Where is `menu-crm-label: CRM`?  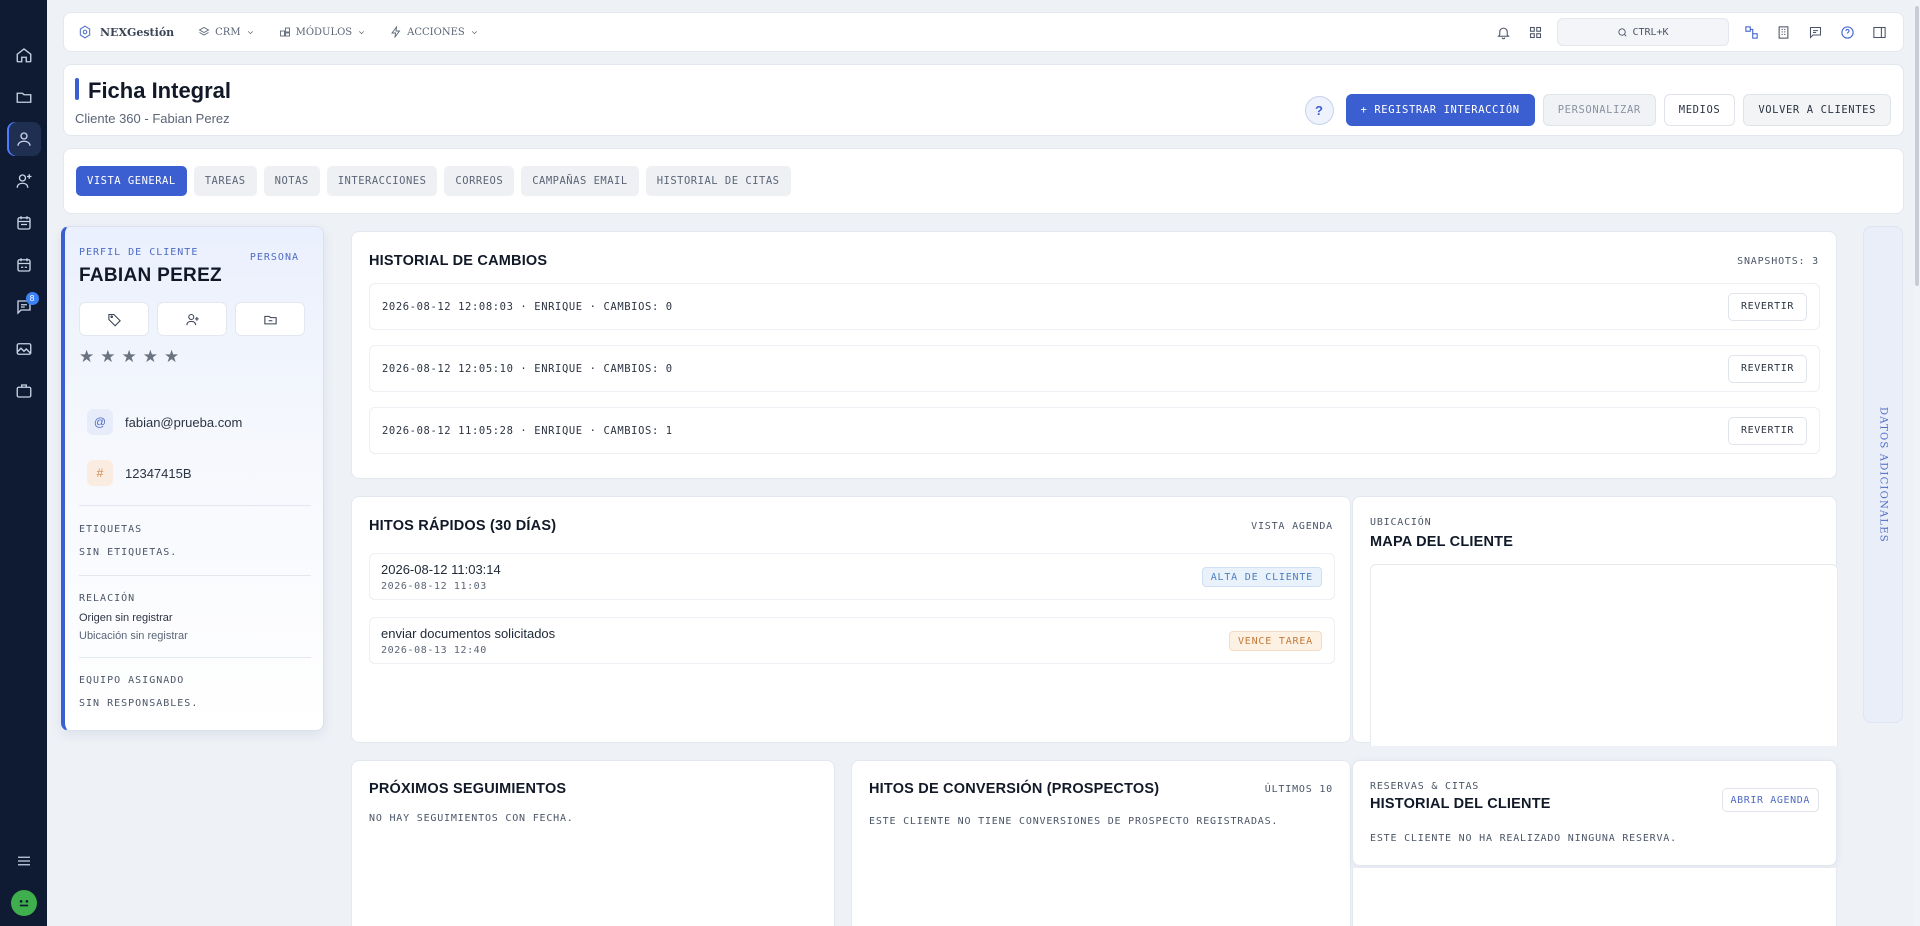
menu-crm-label: CRM is located at coordinates (228, 32).